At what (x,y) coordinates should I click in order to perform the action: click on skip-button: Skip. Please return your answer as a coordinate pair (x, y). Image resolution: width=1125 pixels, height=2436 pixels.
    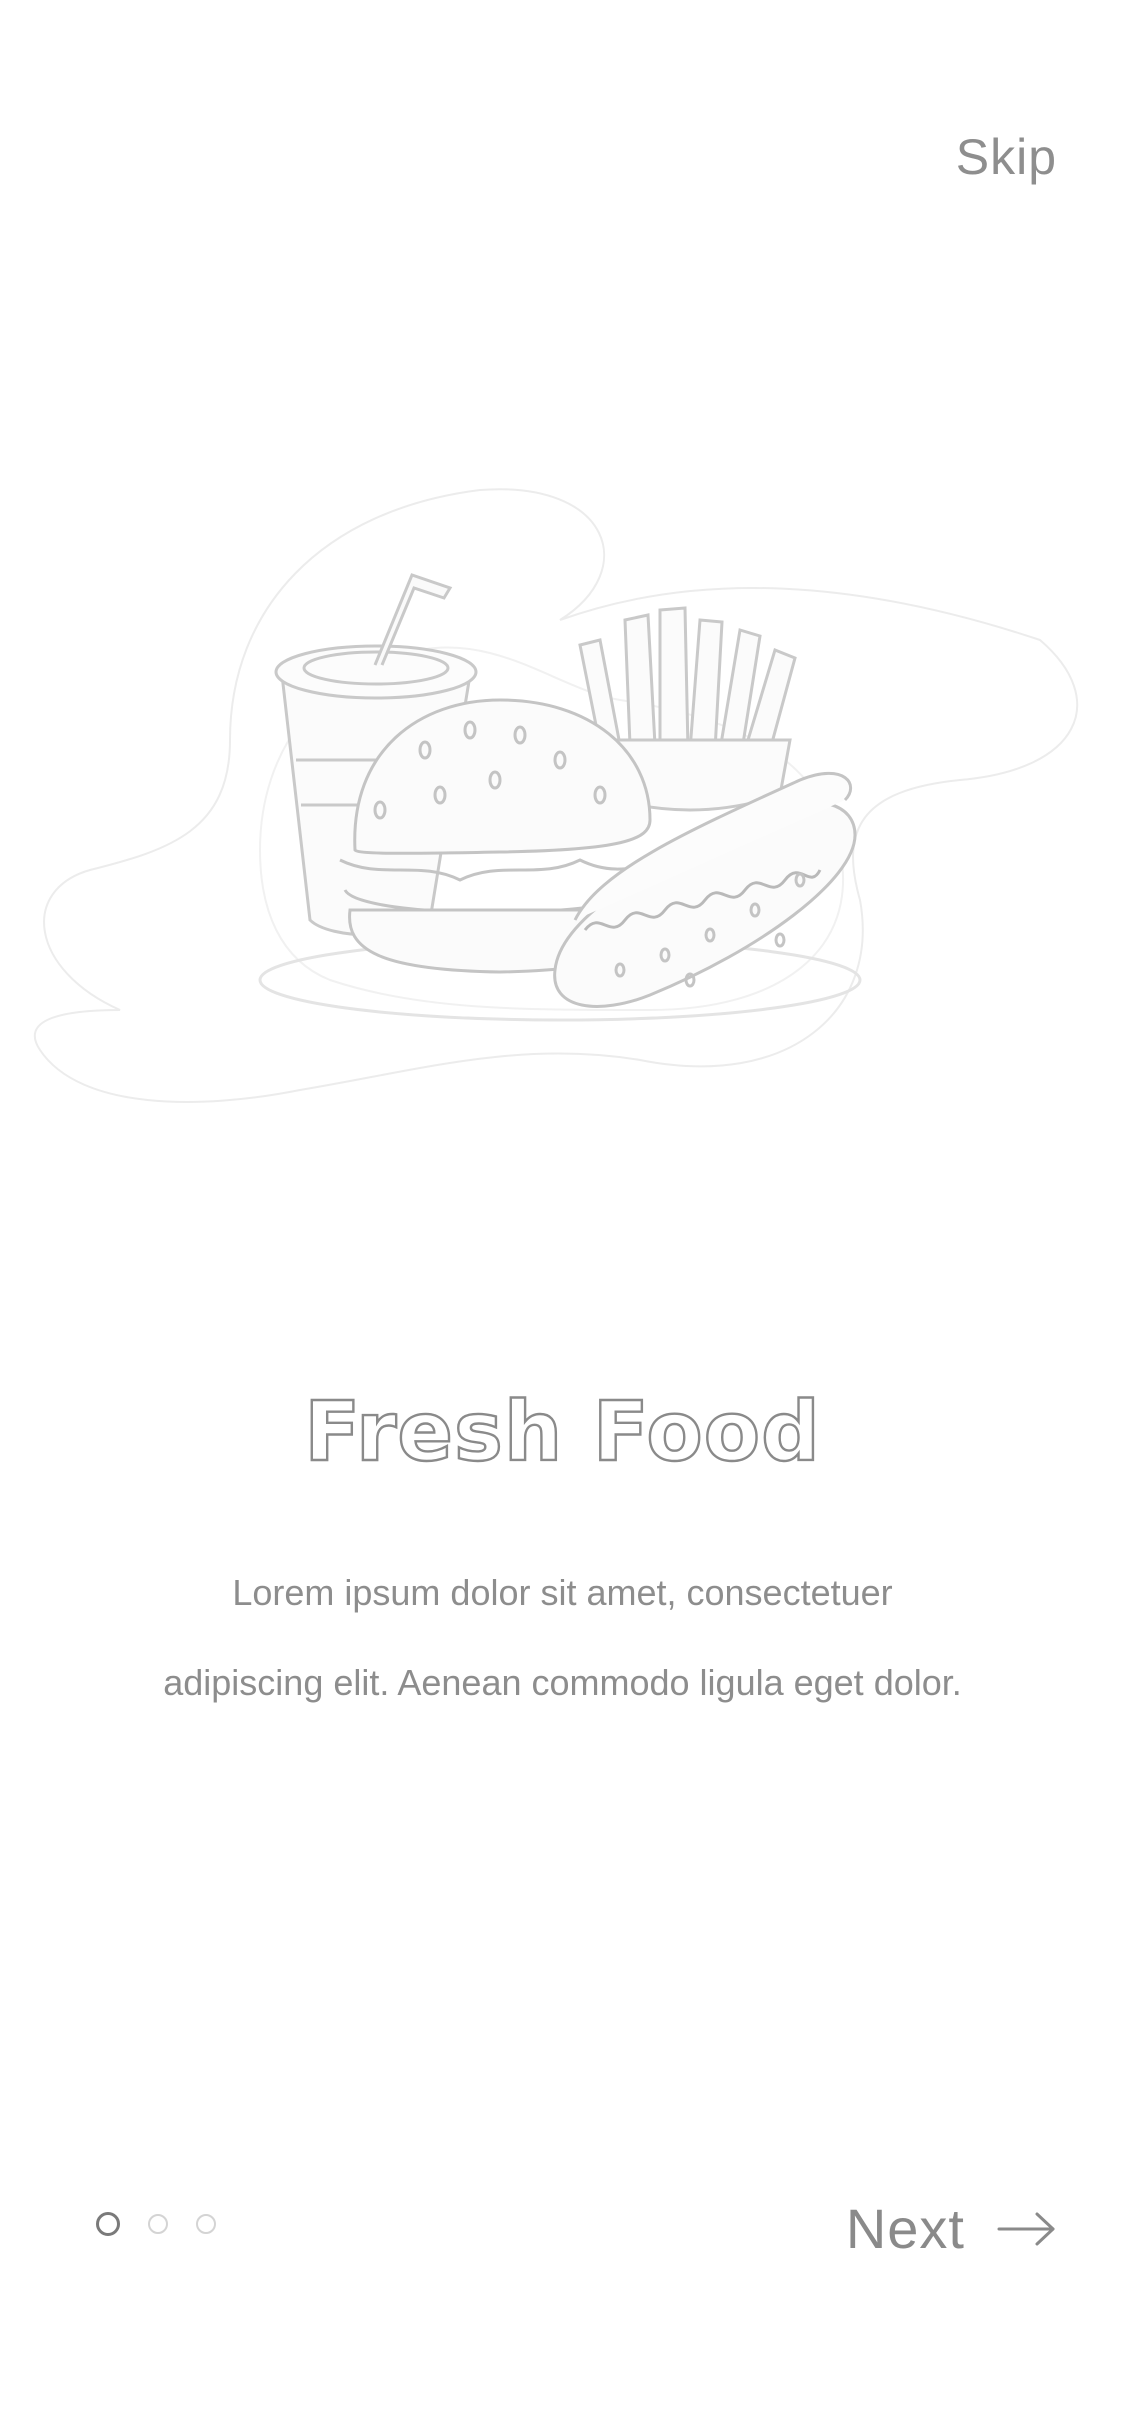
    Looking at the image, I should click on (1006, 157).